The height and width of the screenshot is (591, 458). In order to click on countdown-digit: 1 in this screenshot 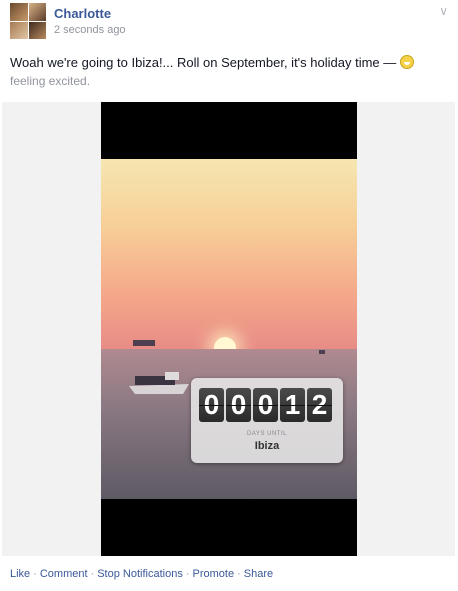, I will do `click(292, 405)`.